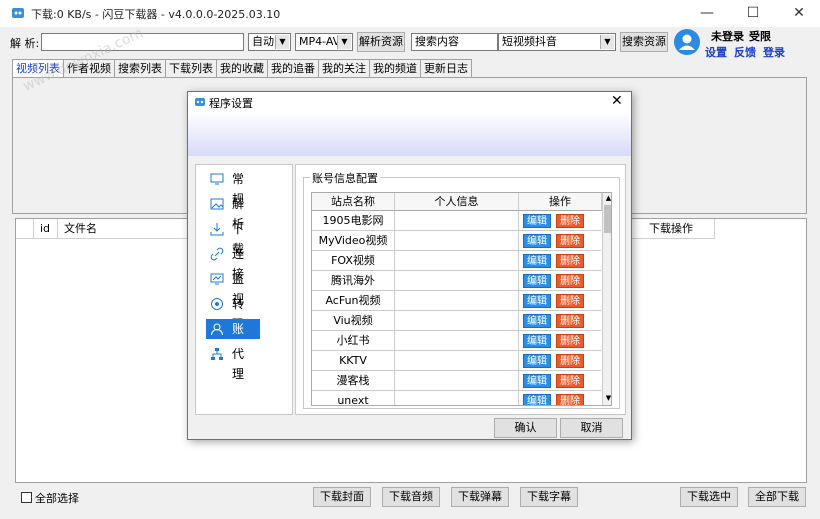  What do you see at coordinates (25, 229) in the screenshot?
I see `column-header-checkbox` at bounding box center [25, 229].